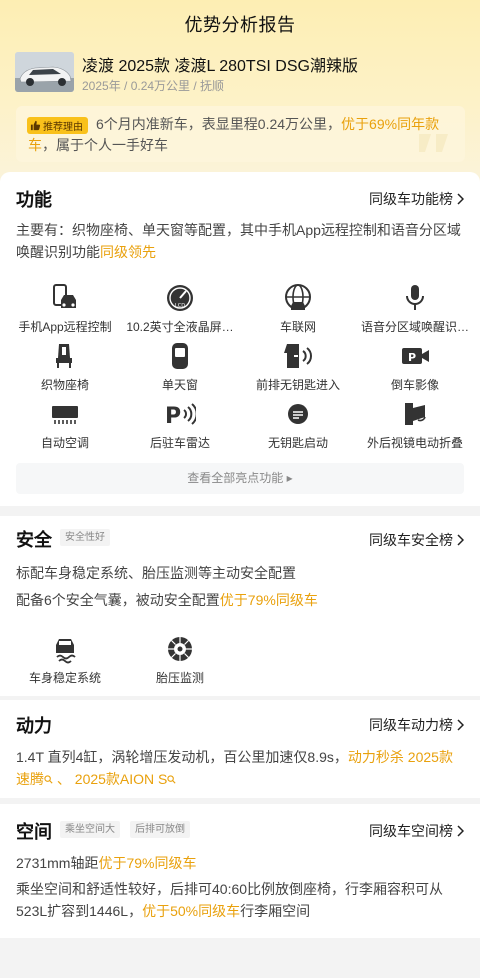 This screenshot has height=978, width=480. I want to click on safety-ranking-link: 同级车安全榜, so click(416, 540).